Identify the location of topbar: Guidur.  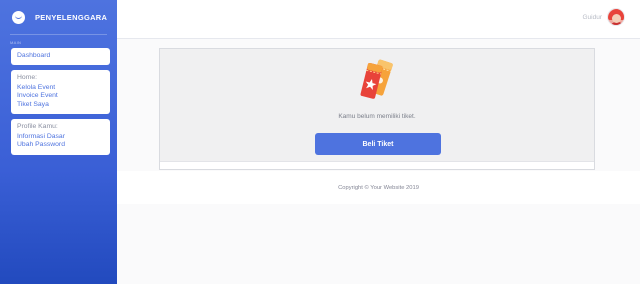
(378, 19).